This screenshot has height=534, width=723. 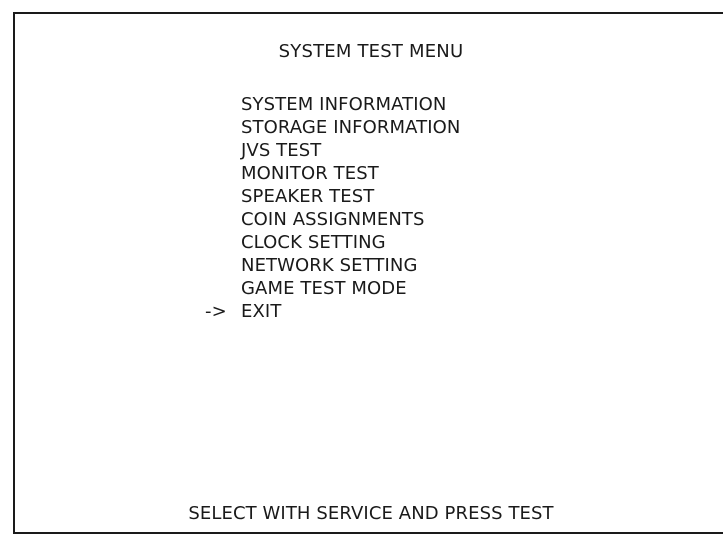 I want to click on menu-item-label: NETWORK SETTING, so click(x=329, y=265).